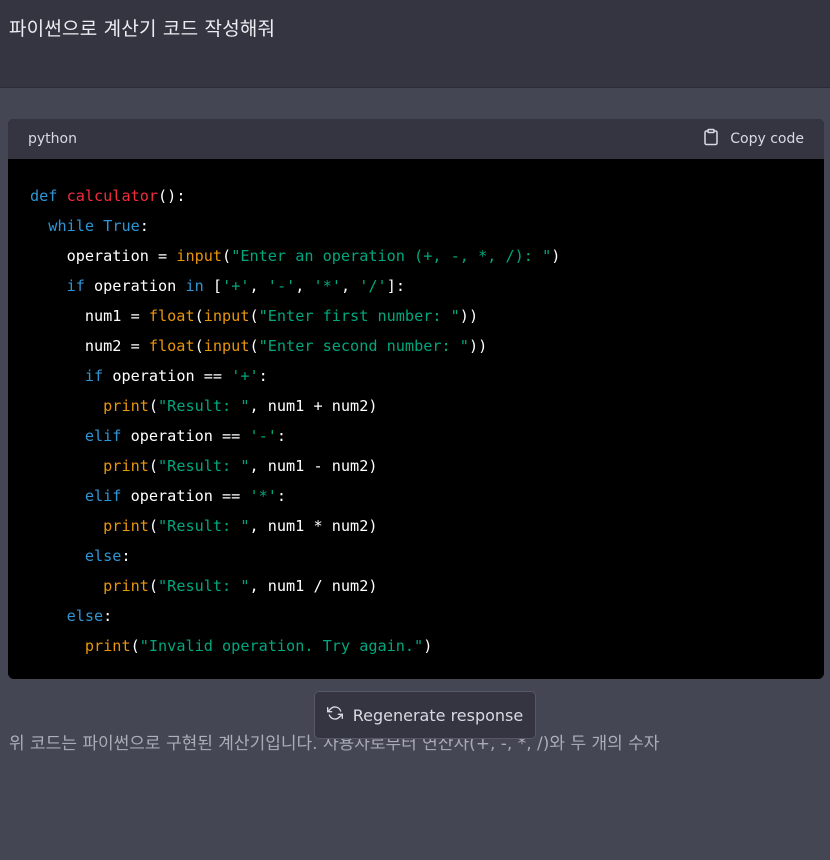 The height and width of the screenshot is (860, 830). What do you see at coordinates (767, 139) in the screenshot?
I see `copy-code-label: Copy code` at bounding box center [767, 139].